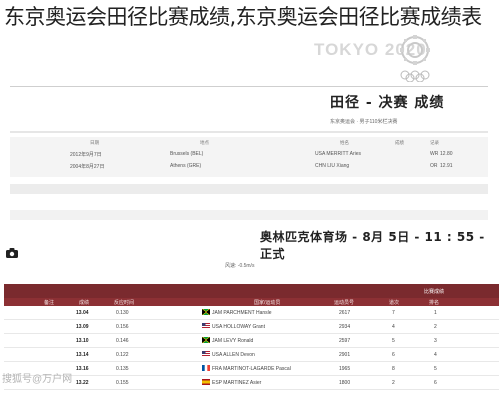 The height and width of the screenshot is (400, 499). What do you see at coordinates (251, 291) in the screenshot?
I see `results-title-bar: 比赛成绩` at bounding box center [251, 291].